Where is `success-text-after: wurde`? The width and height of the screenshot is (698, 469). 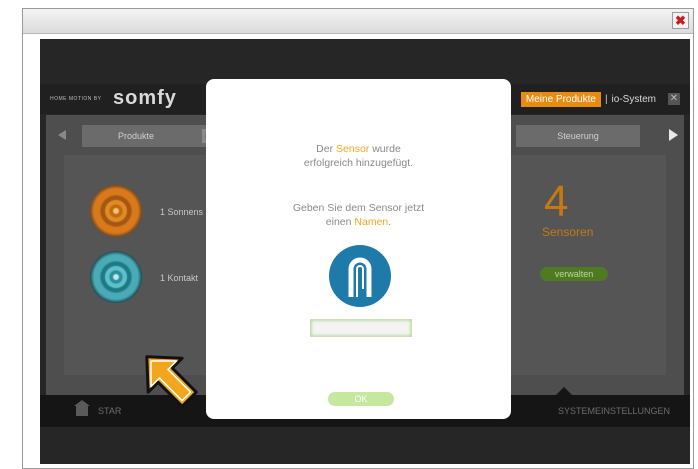 success-text-after: wurde is located at coordinates (385, 149).